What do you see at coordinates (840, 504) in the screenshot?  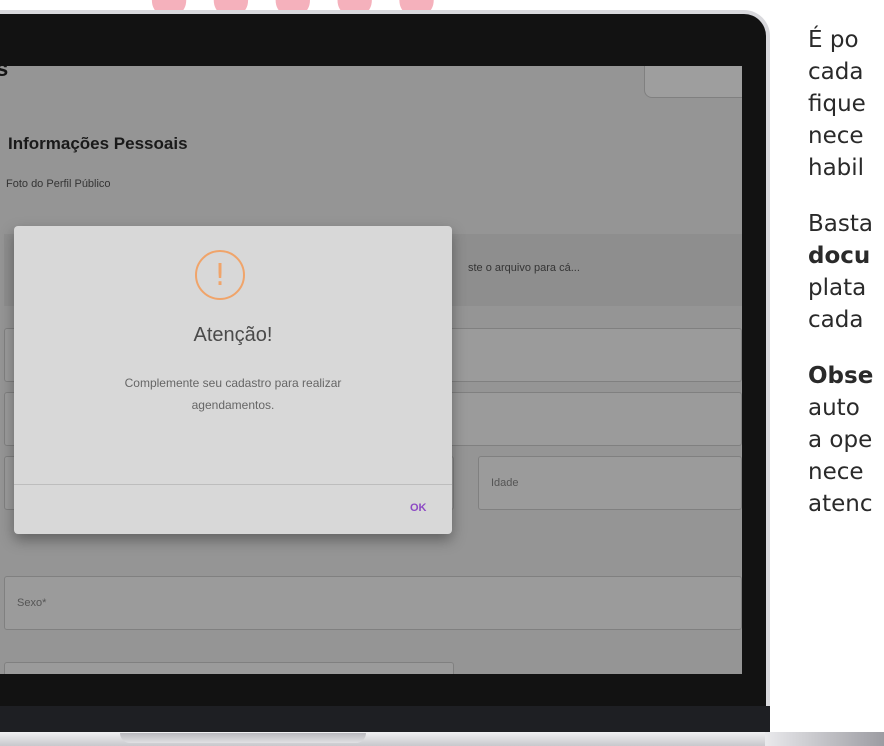 I see `side-line: atenc` at bounding box center [840, 504].